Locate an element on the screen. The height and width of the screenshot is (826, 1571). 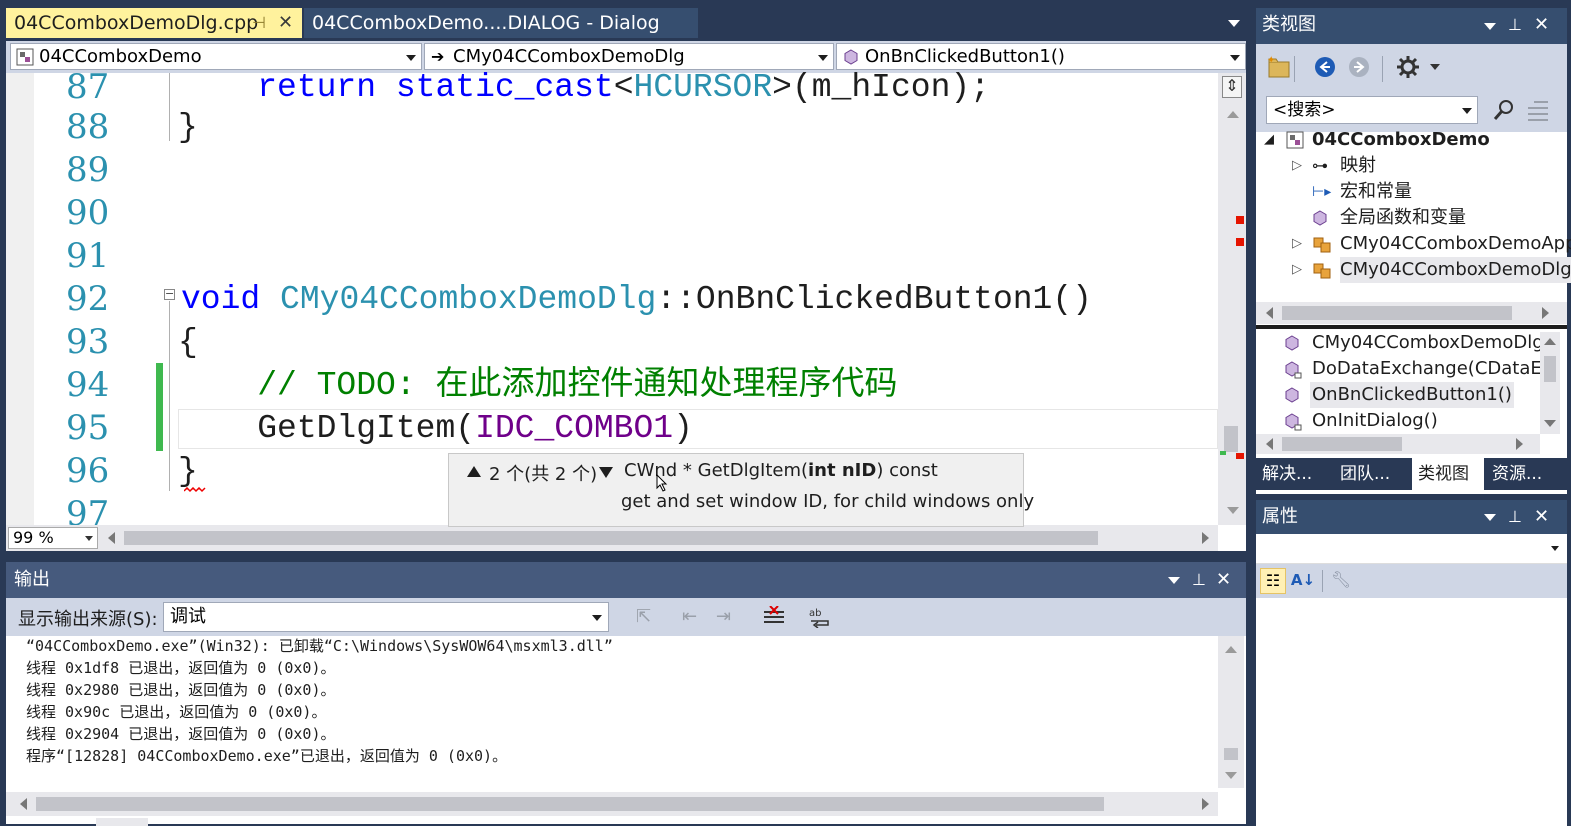
member-item: DoDataExchange(CDataExchange is located at coordinates (1398, 369).